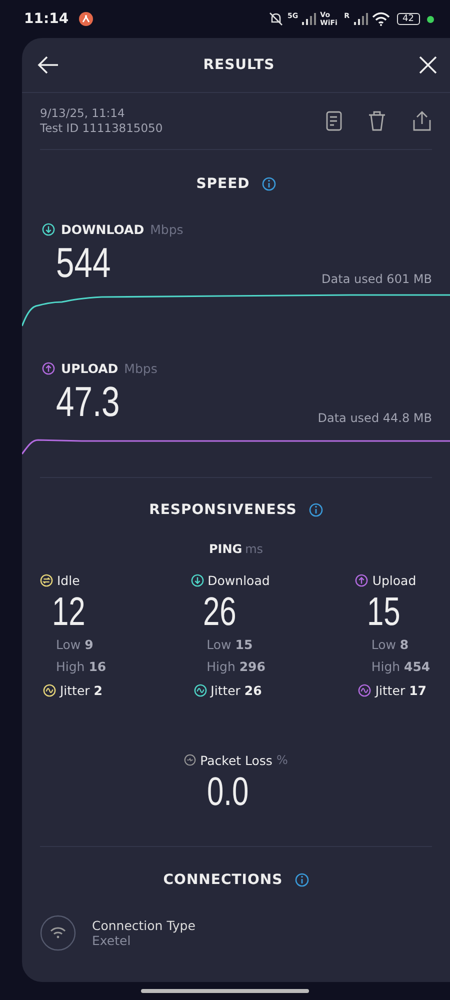 Image resolution: width=450 pixels, height=1000 pixels. What do you see at coordinates (422, 121) in the screenshot?
I see `share-button` at bounding box center [422, 121].